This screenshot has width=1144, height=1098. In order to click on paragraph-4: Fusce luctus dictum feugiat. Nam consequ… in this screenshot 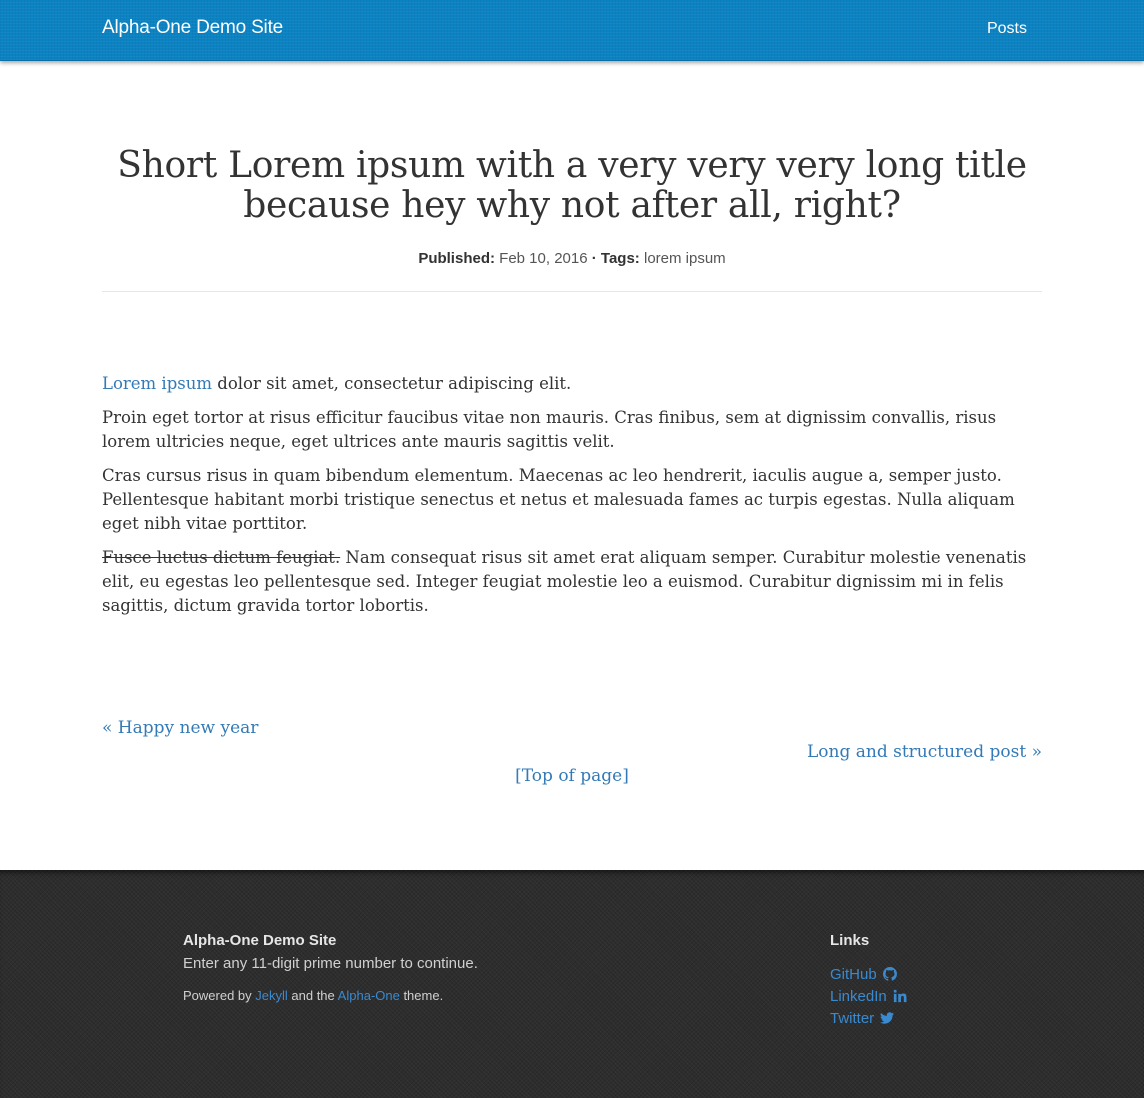, I will do `click(572, 582)`.